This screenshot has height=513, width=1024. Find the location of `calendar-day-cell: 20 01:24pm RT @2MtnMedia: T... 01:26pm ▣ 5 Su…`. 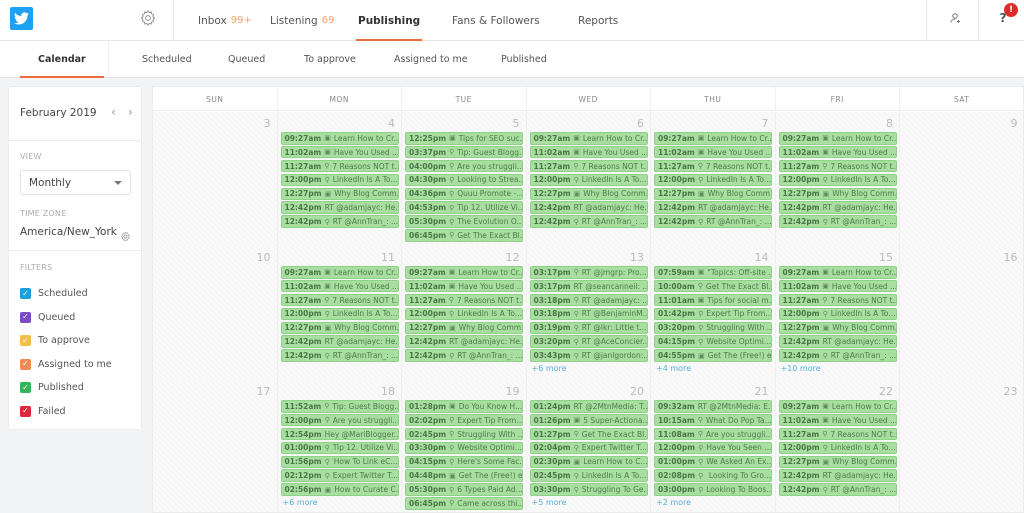

calendar-day-cell: 20 01:24pm RT @2MtnMedia: T... 01:26pm ▣ 5 Su… is located at coordinates (588, 446).